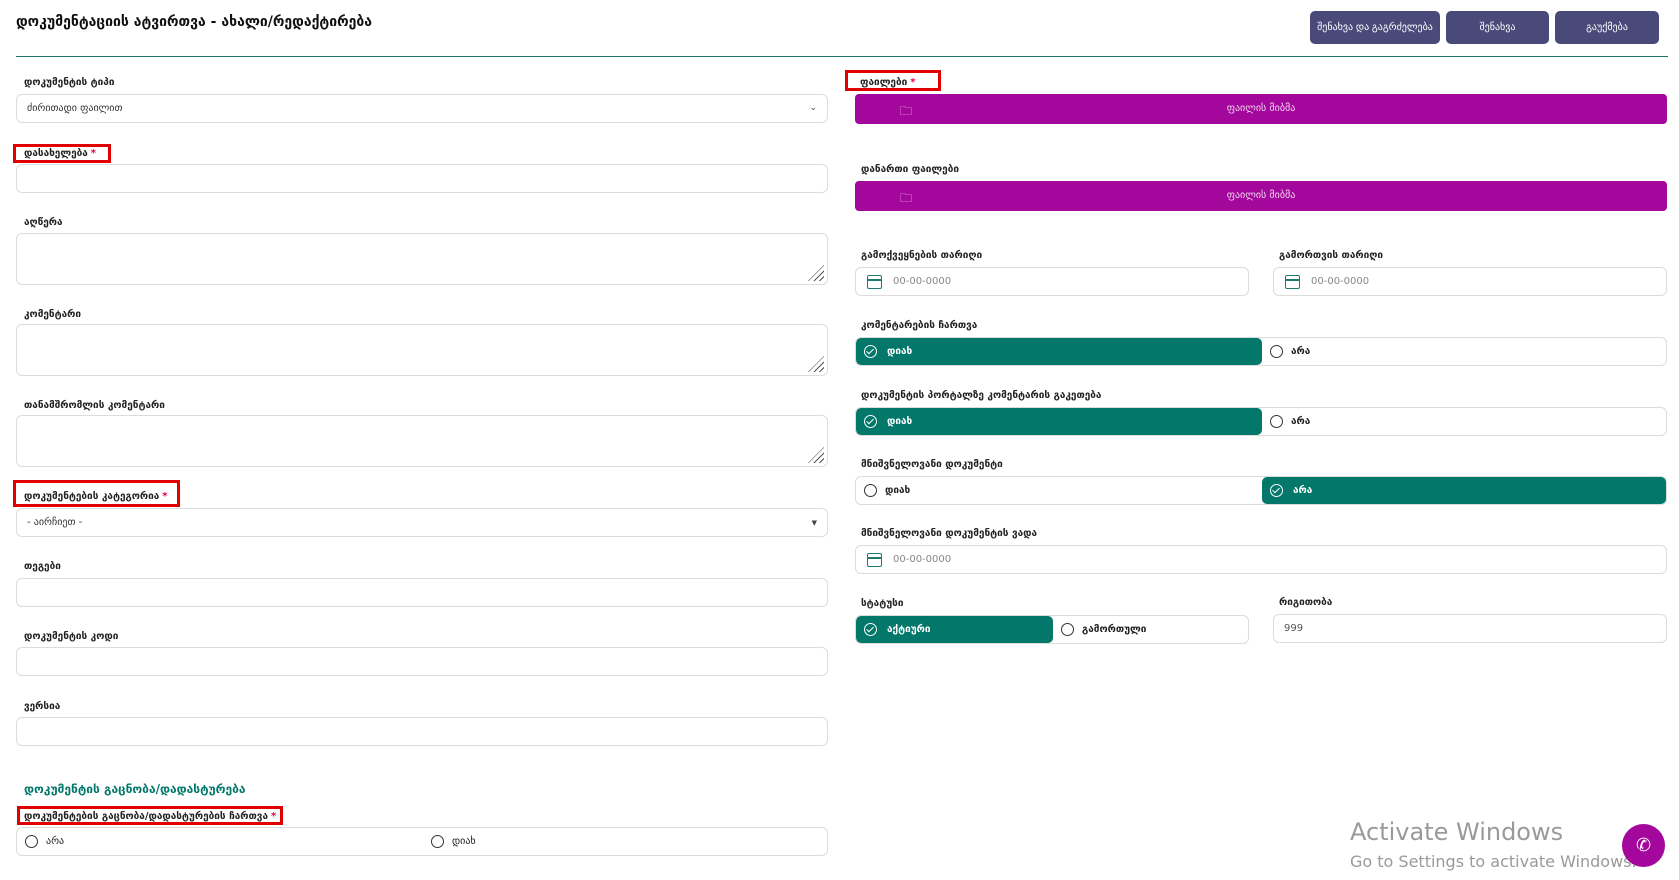 The image size is (1679, 880). Describe the element at coordinates (1470, 281) in the screenshot. I see `removal-date-input: 00-00-0000` at that location.